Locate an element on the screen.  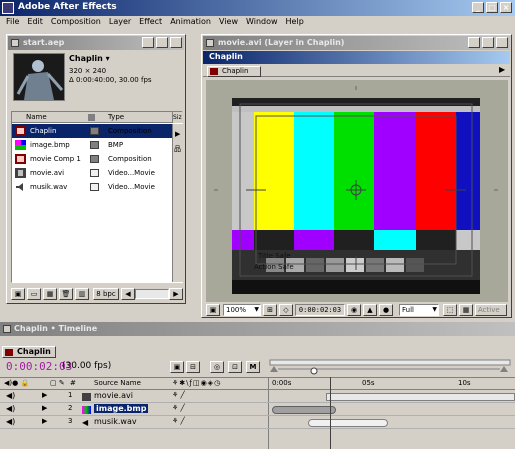
menu-animation: Animation is located at coordinates (190, 21).